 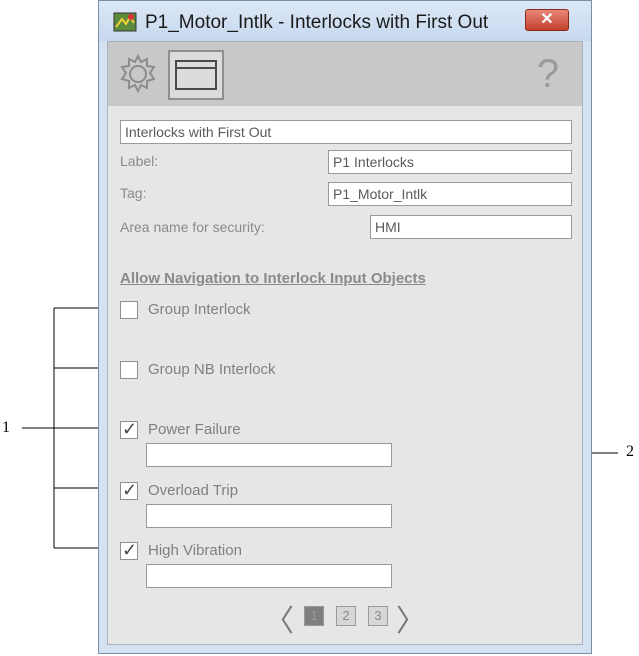 I want to click on page-navigator: 〈 1 2 3 〉, so click(x=349, y=620).